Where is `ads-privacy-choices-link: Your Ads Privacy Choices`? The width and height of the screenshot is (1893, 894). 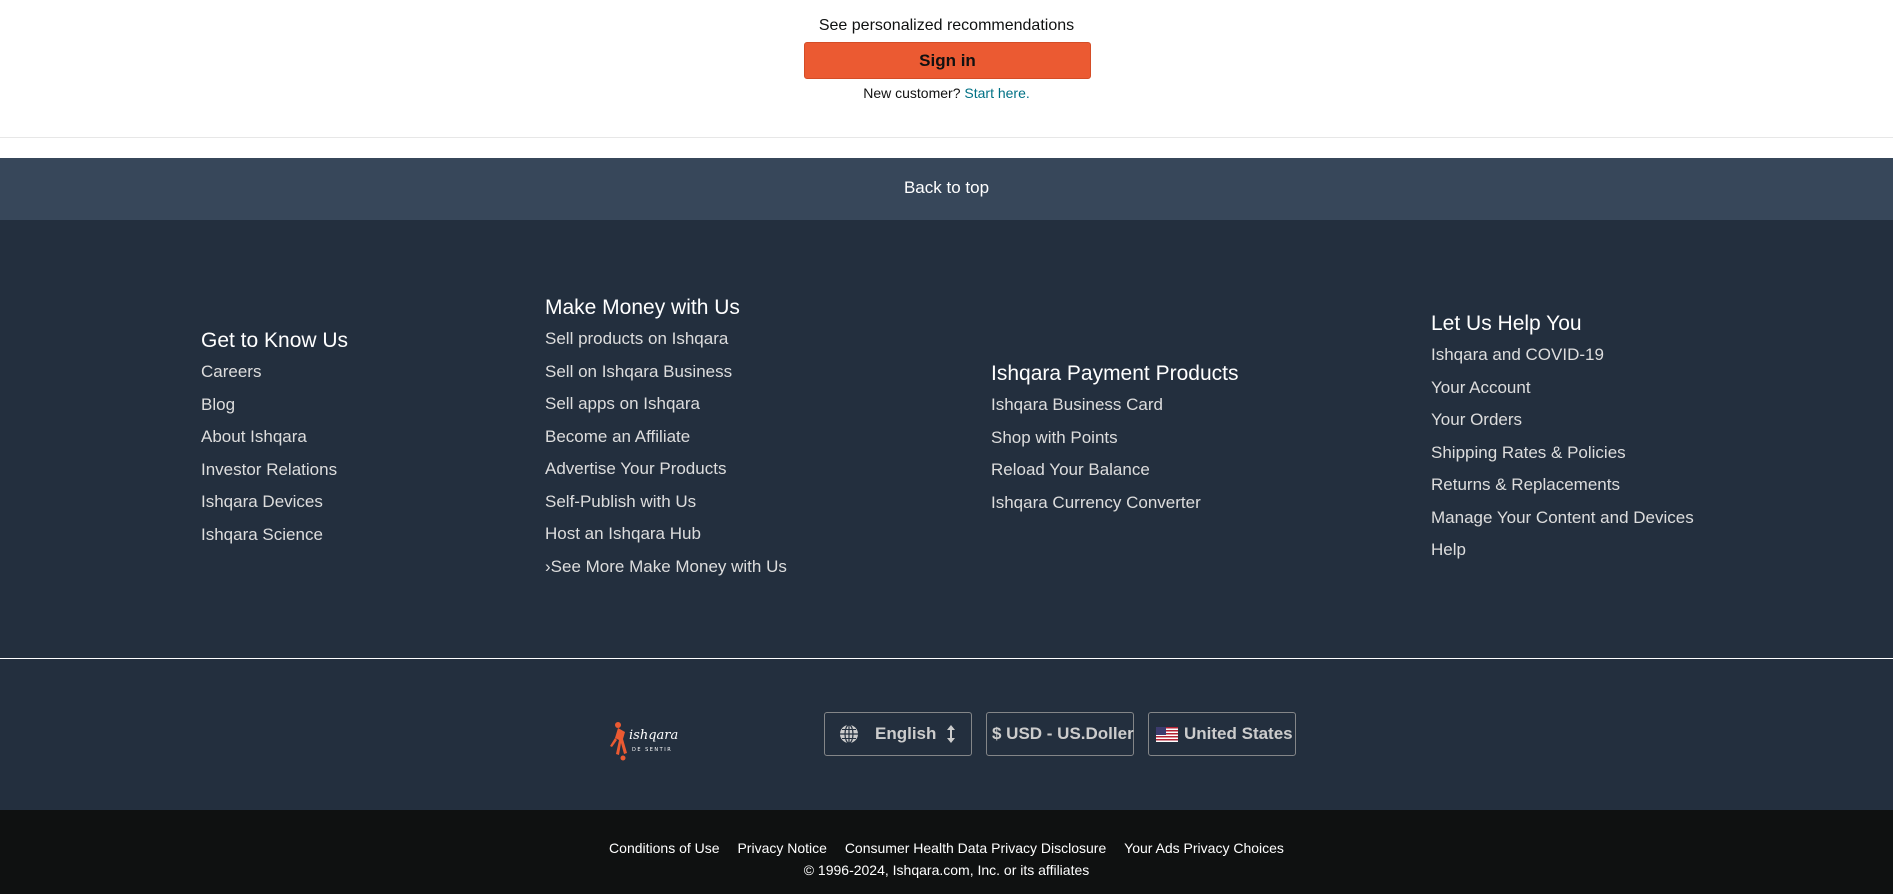 ads-privacy-choices-link: Your Ads Privacy Choices is located at coordinates (1204, 848).